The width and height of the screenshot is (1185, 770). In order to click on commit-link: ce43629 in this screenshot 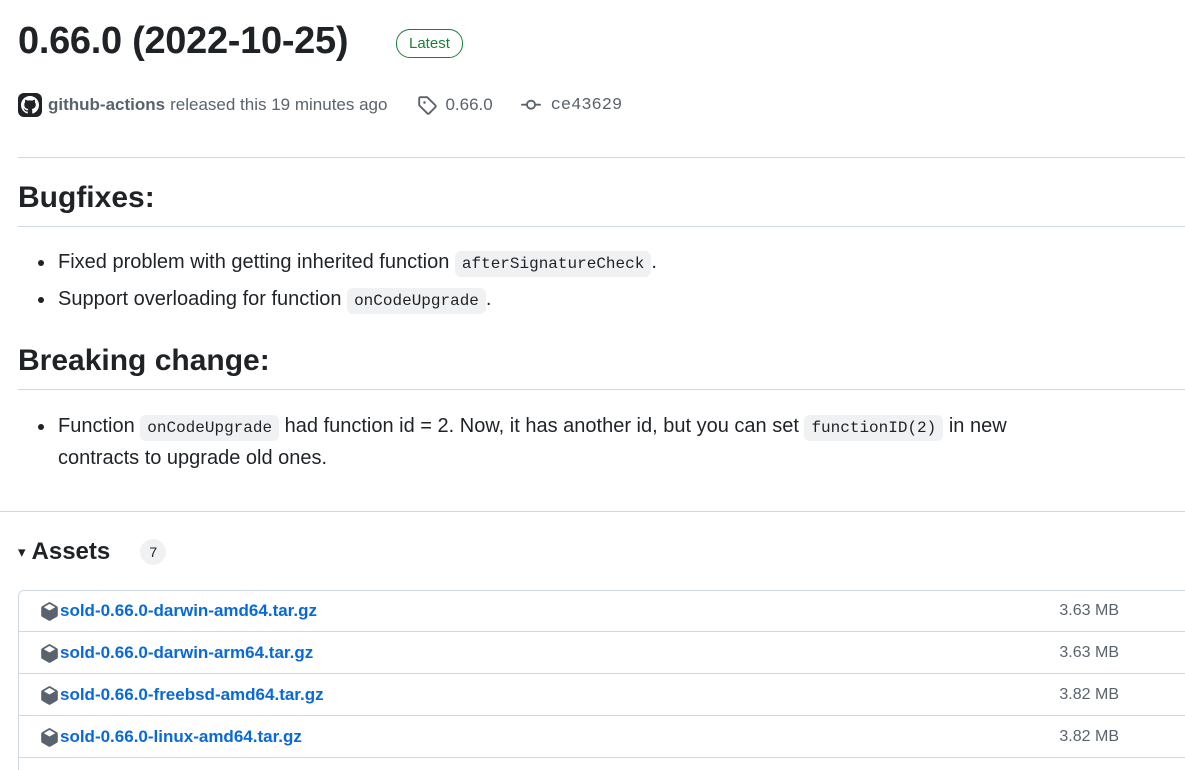, I will do `click(571, 105)`.